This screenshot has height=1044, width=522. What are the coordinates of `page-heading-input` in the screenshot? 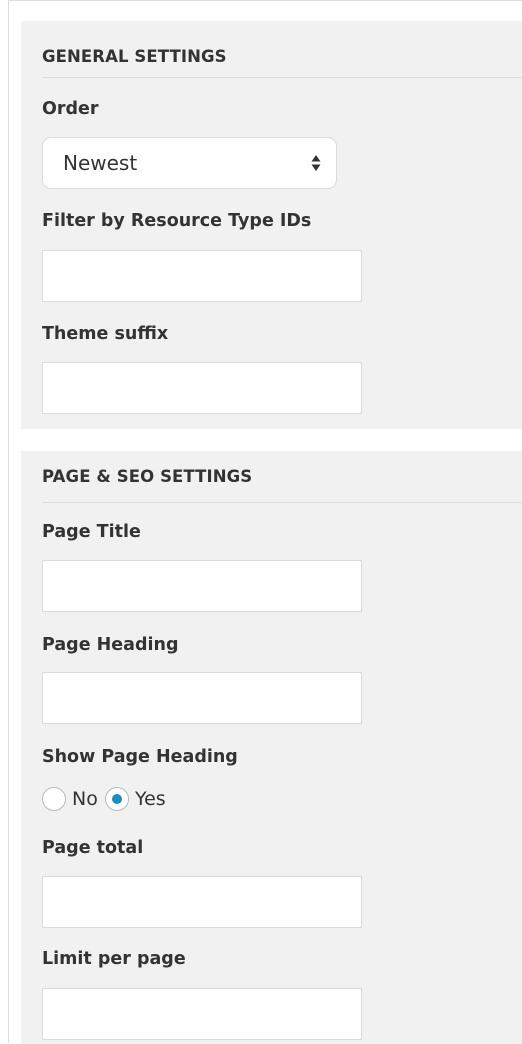 It's located at (202, 698).